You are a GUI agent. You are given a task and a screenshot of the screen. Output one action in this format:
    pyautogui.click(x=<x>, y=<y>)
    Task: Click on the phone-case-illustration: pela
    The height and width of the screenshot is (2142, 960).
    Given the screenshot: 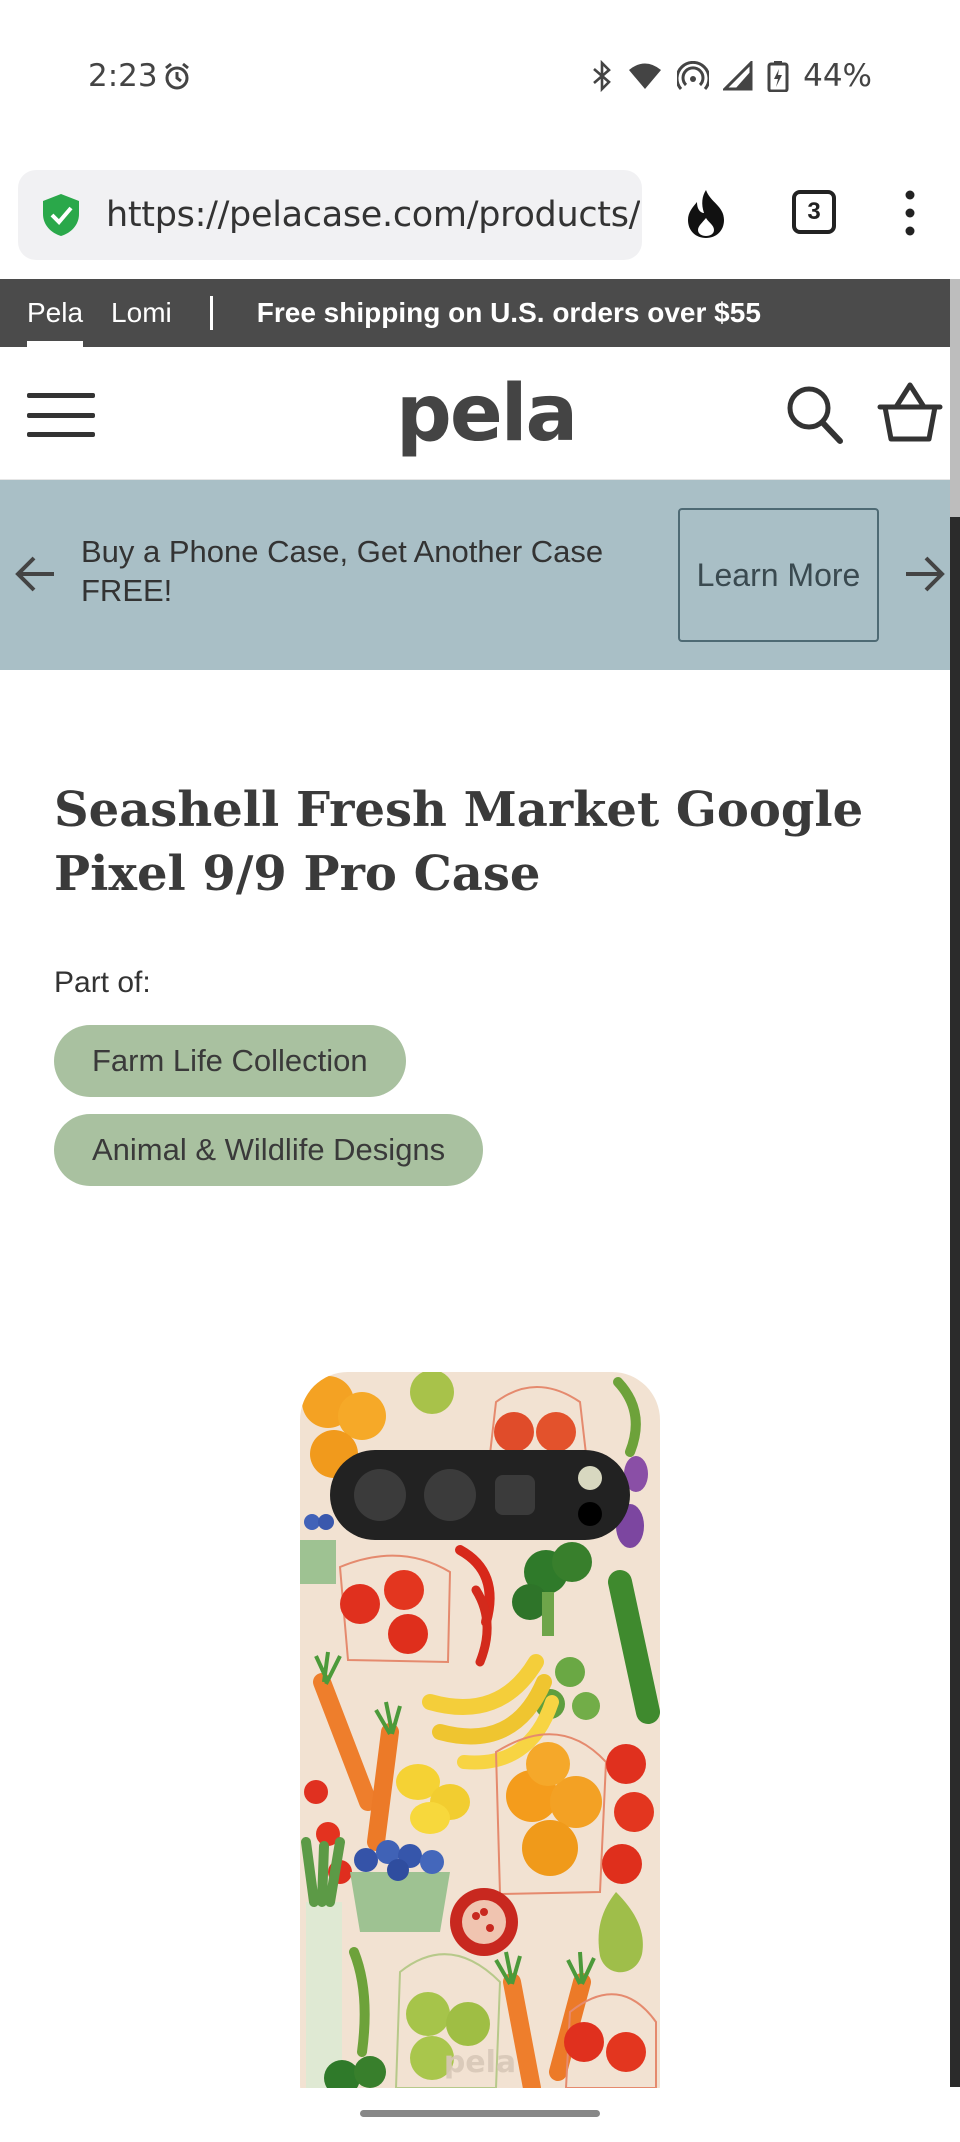 What is the action you would take?
    pyautogui.click(x=480, y=1730)
    